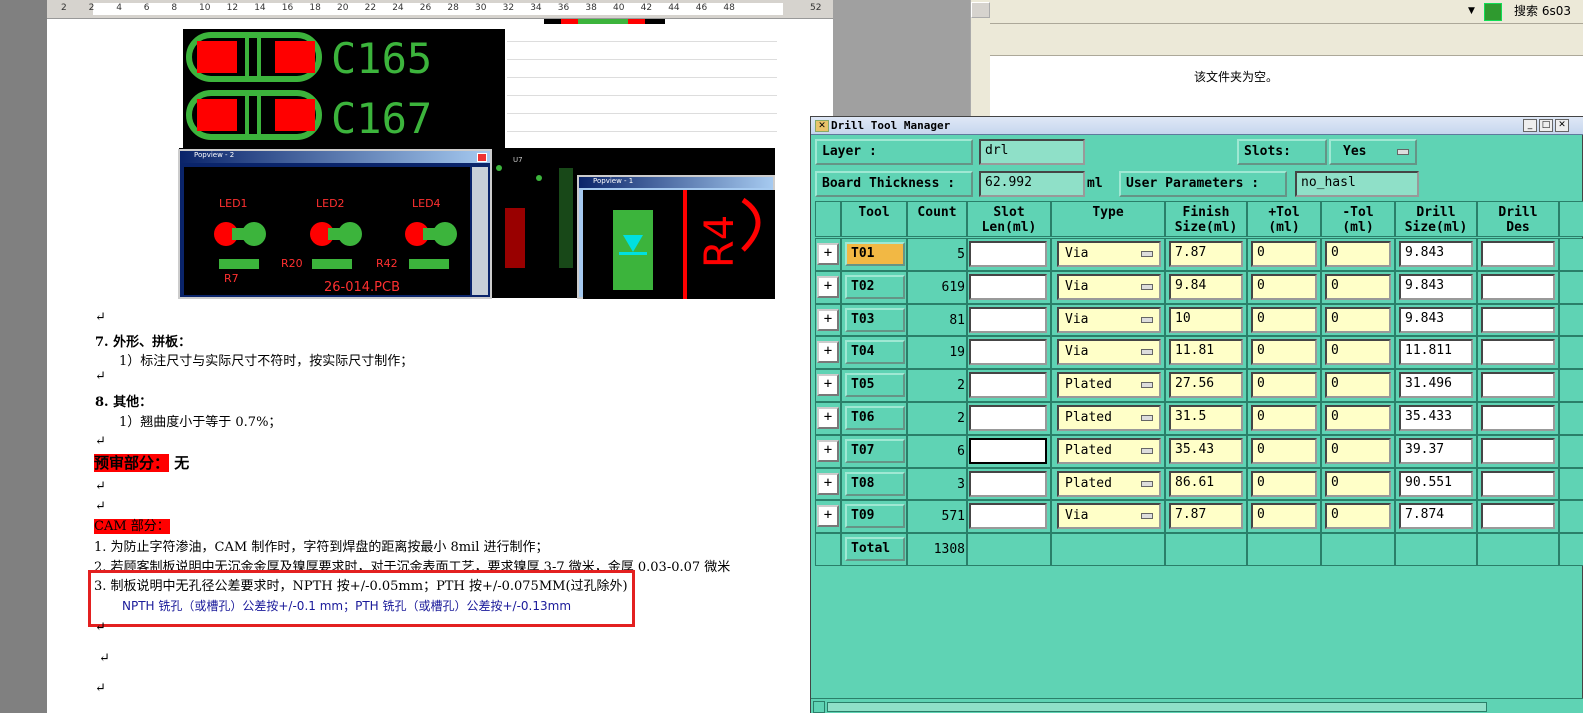 The image size is (1583, 713). What do you see at coordinates (1197, 705) in the screenshot?
I see `horizontal-scrollbar` at bounding box center [1197, 705].